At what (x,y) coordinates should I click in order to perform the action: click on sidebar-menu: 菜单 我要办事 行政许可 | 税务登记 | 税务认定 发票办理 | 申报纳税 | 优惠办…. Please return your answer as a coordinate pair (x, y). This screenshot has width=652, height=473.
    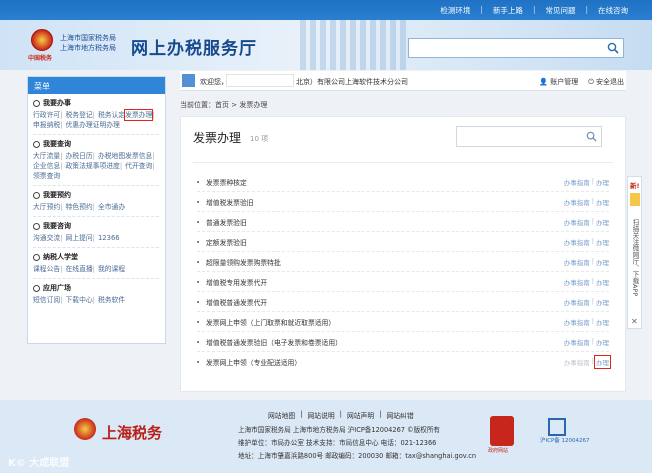
    Looking at the image, I should click on (96, 210).